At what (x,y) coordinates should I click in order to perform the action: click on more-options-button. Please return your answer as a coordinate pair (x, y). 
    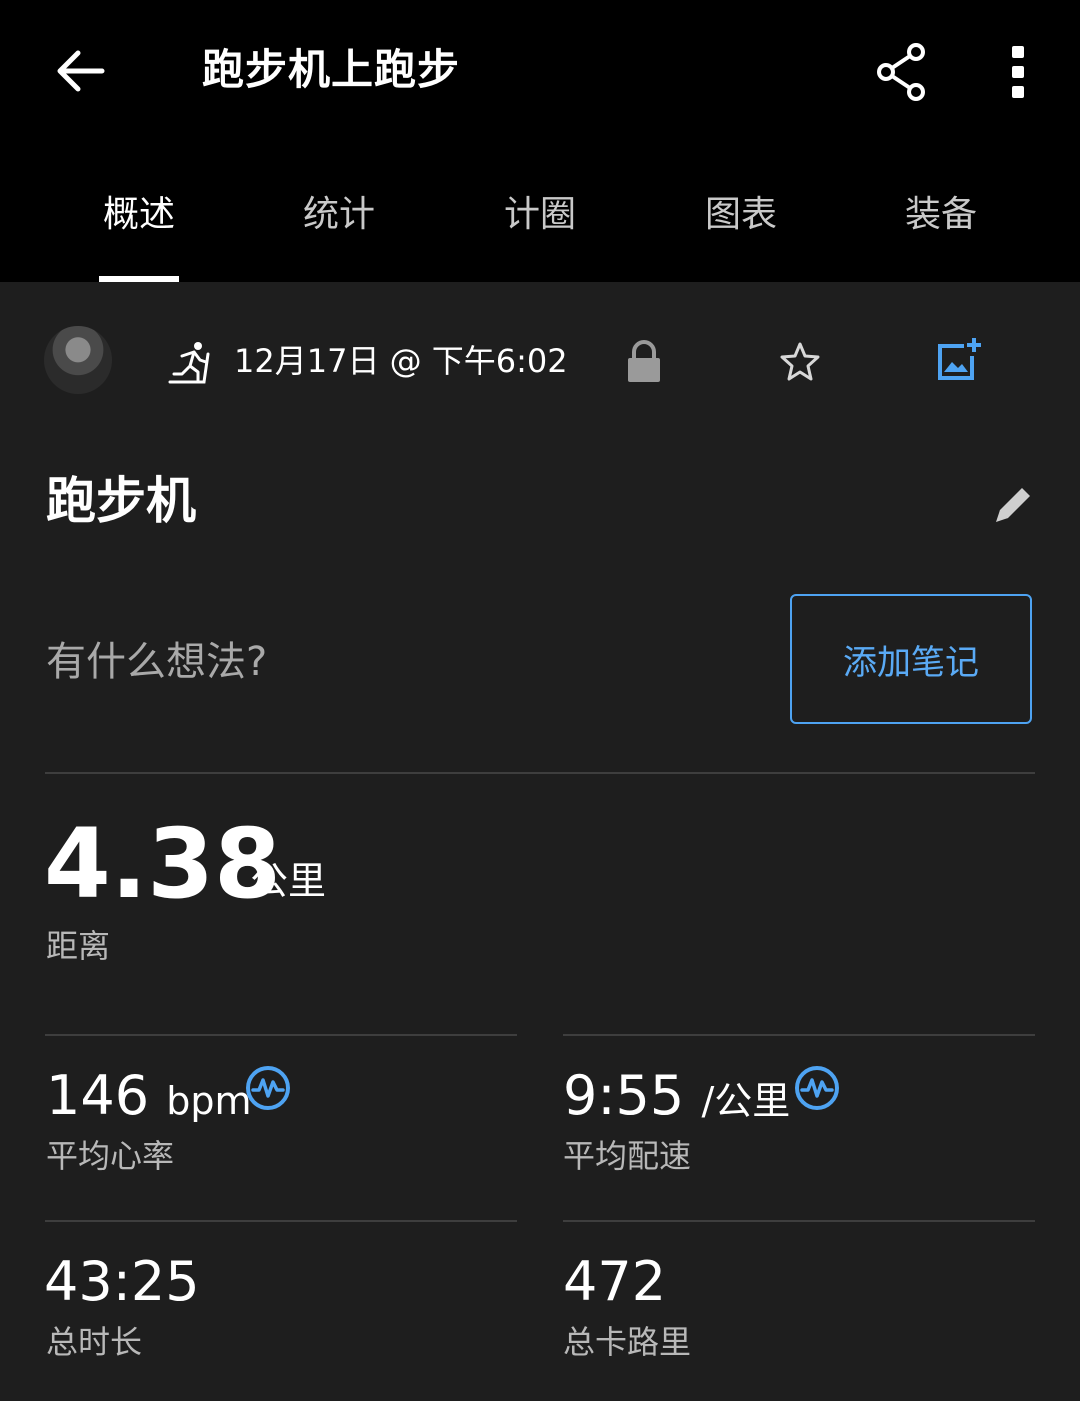
    Looking at the image, I should click on (1018, 72).